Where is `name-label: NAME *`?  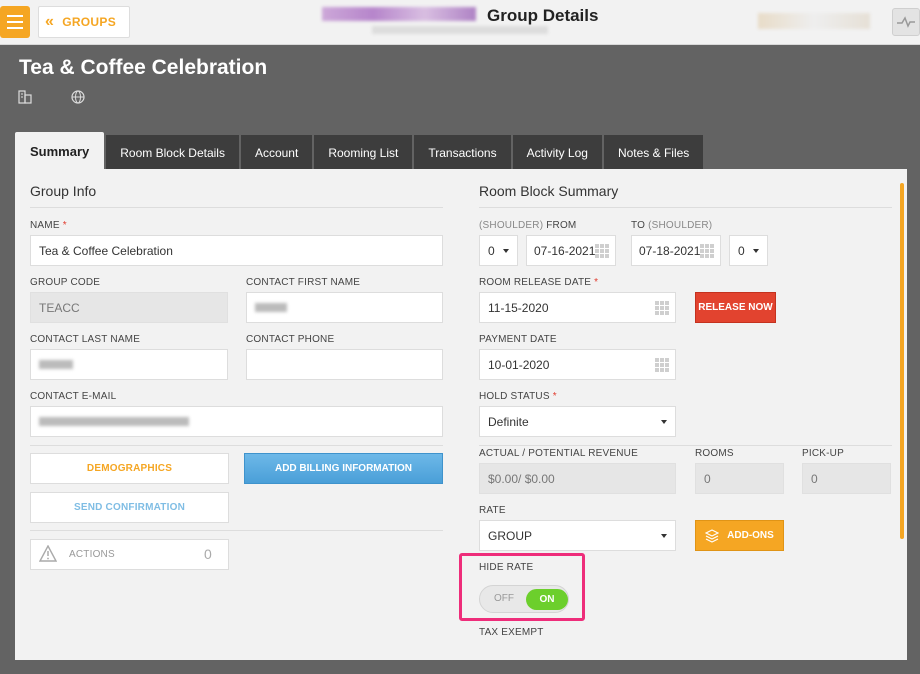 name-label: NAME * is located at coordinates (48, 225).